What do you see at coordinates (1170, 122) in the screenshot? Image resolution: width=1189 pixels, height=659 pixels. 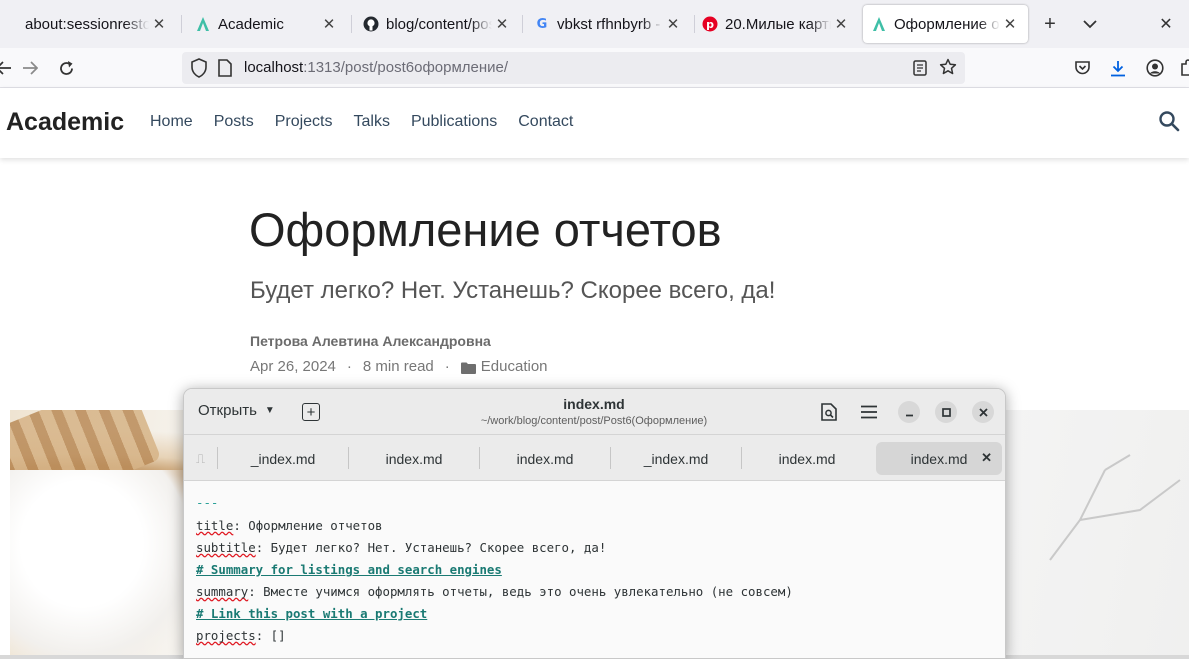 I see `search-icon` at bounding box center [1170, 122].